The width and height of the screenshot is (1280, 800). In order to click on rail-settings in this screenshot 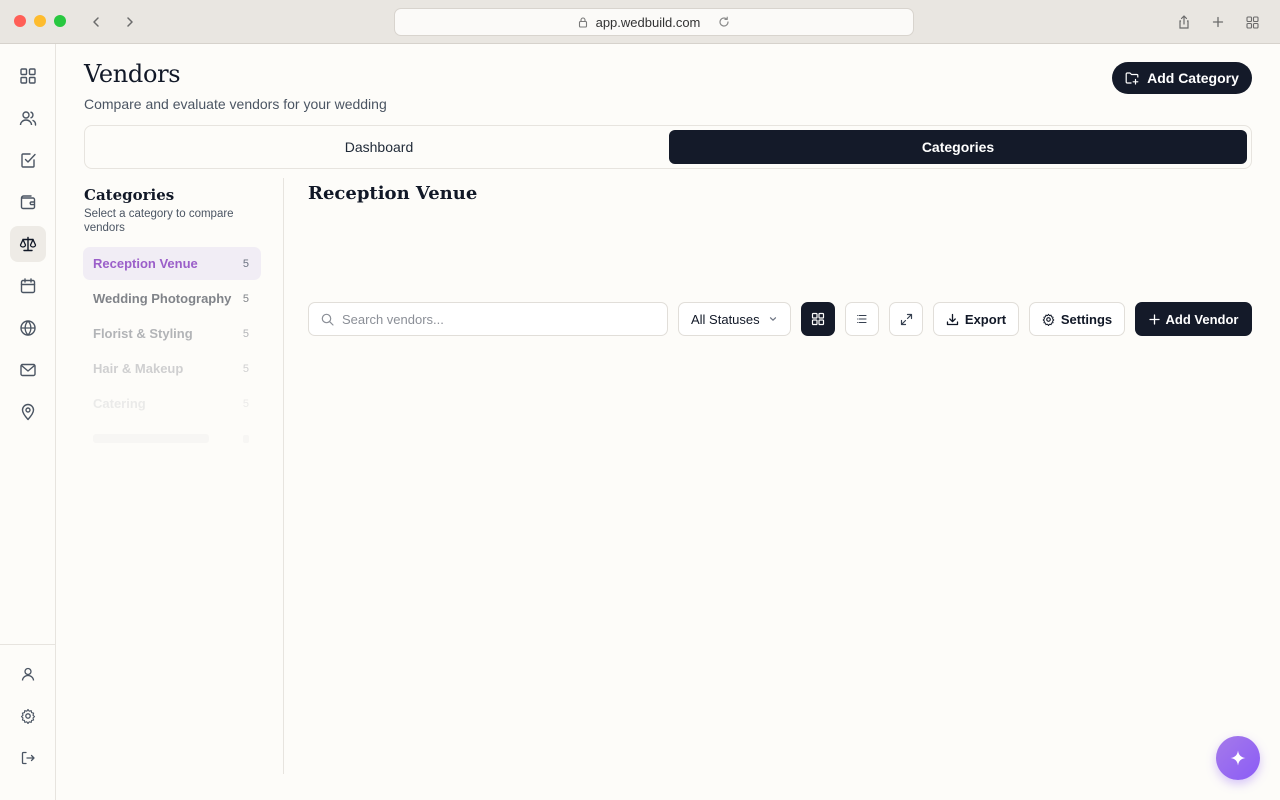, I will do `click(28, 716)`.